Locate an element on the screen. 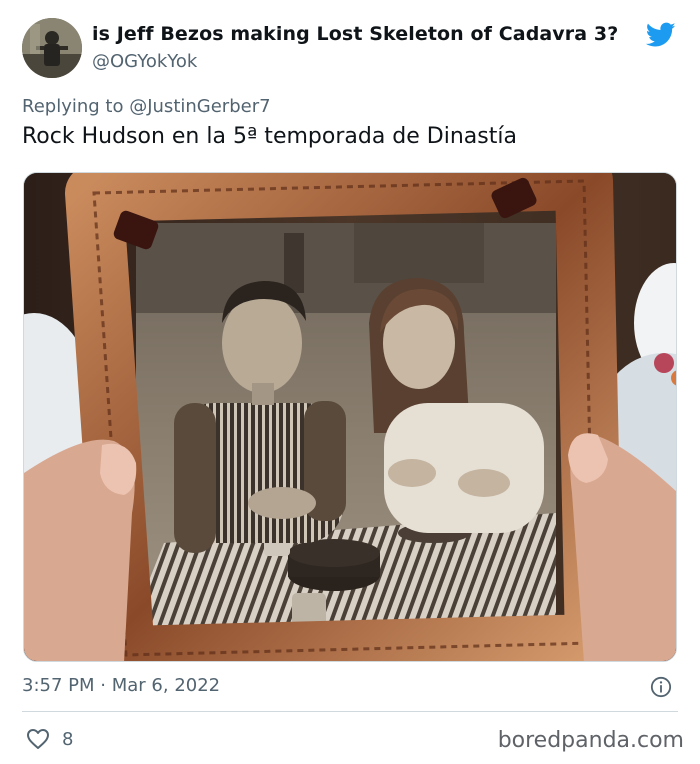 The height and width of the screenshot is (764, 700). heart-icon is located at coordinates (38, 739).